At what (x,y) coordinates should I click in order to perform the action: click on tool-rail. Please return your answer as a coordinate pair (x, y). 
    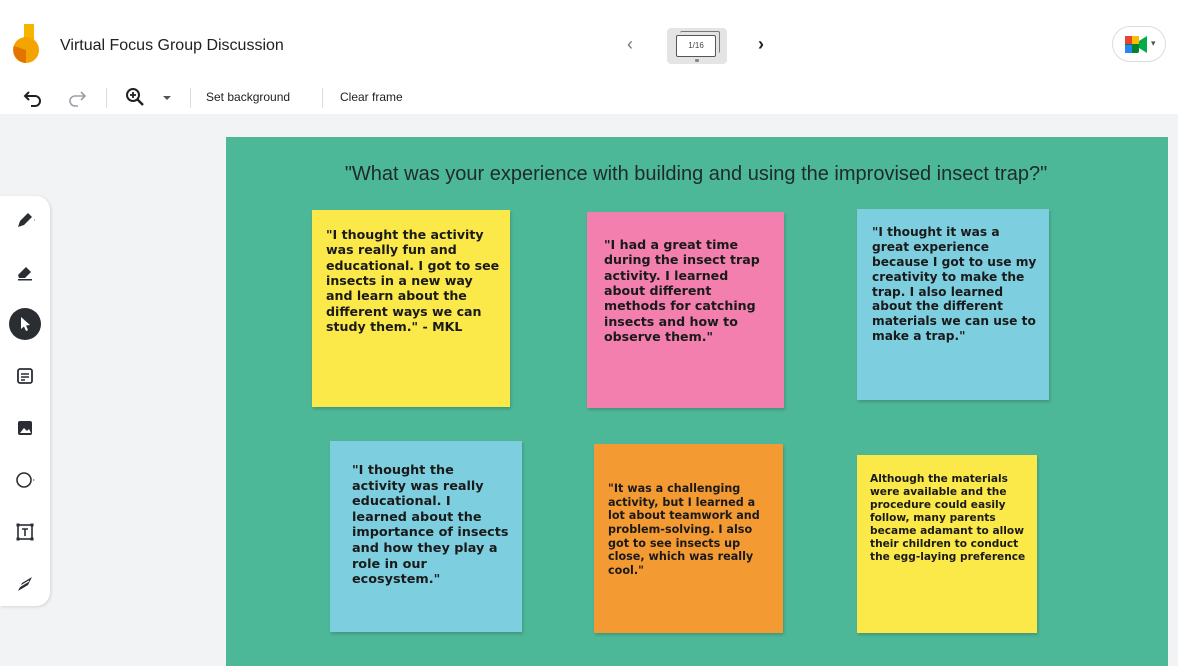
    Looking at the image, I should click on (25, 401).